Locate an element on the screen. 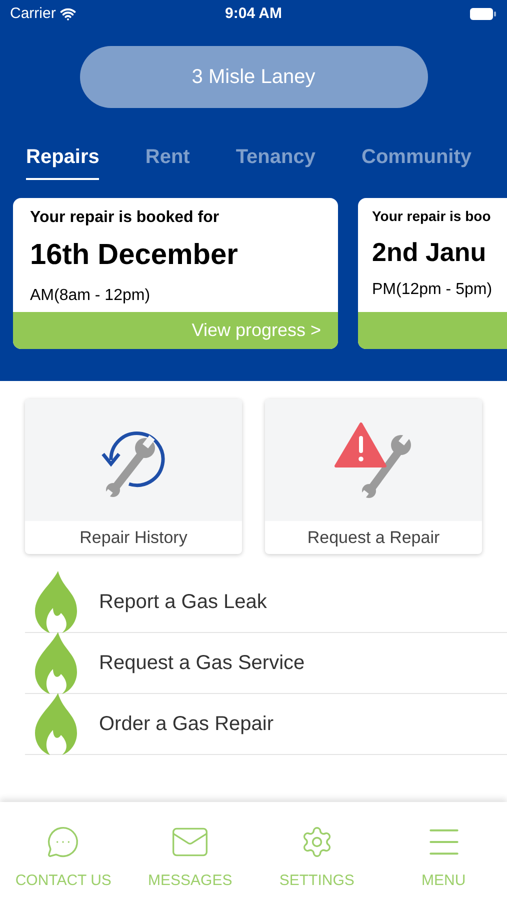 This screenshot has width=507, height=900. tile-label: Repair History is located at coordinates (134, 537).